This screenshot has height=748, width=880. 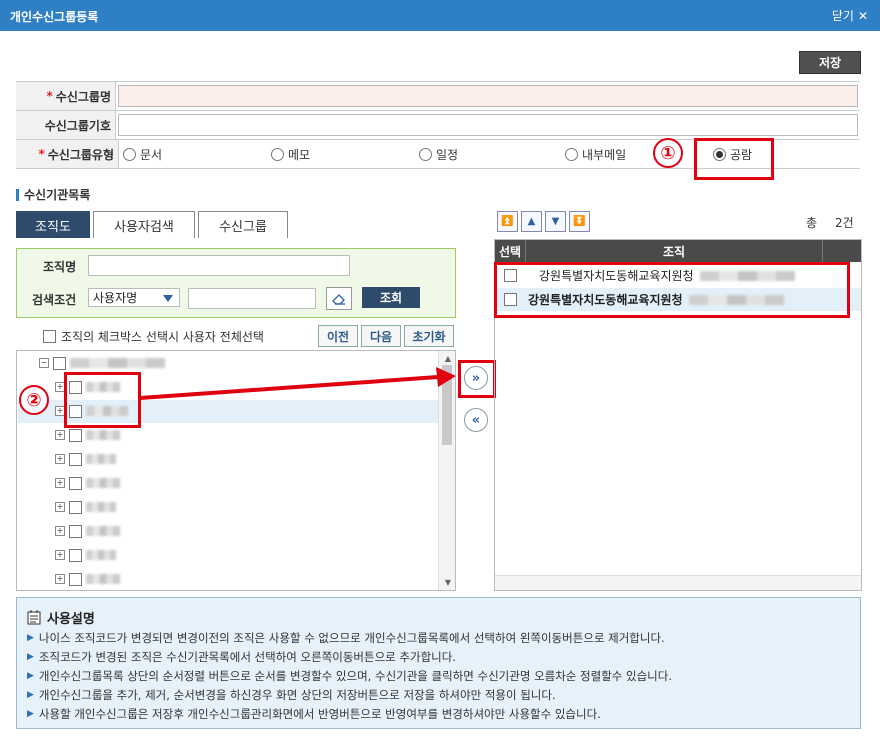 I want to click on group-code-label: 수신그룹기호, so click(x=77, y=125).